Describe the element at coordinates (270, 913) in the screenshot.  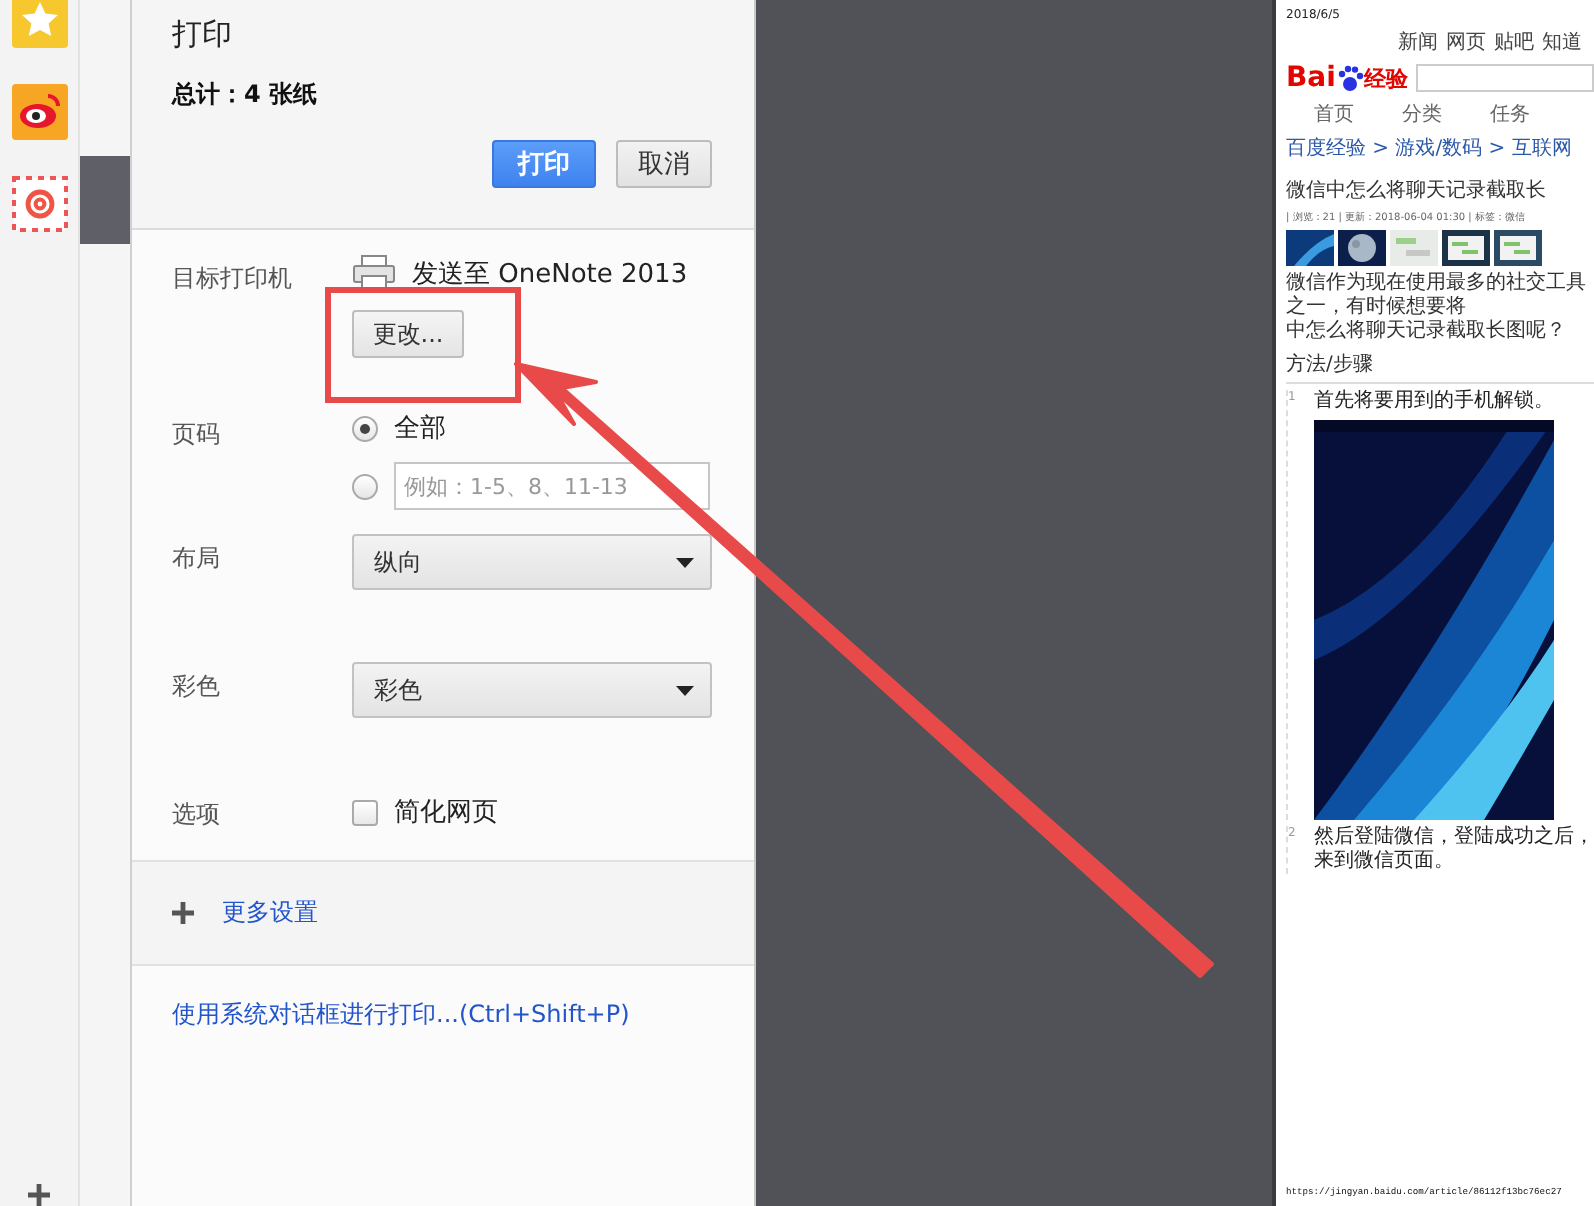
I see `more-settings-link: 更多设置` at that location.